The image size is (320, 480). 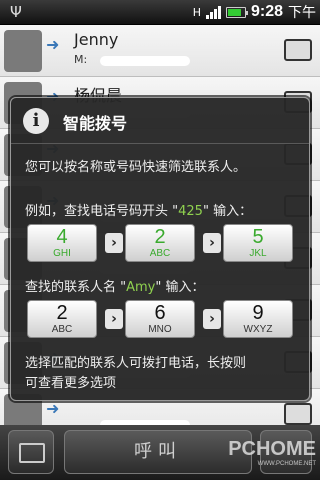 I want to click on usb-icon: Ψ, so click(x=16, y=12).